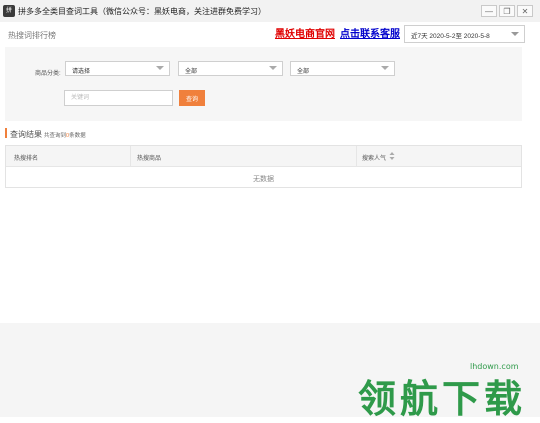  Describe the element at coordinates (48, 74) in the screenshot. I see `category-label: 商品分类:` at that location.